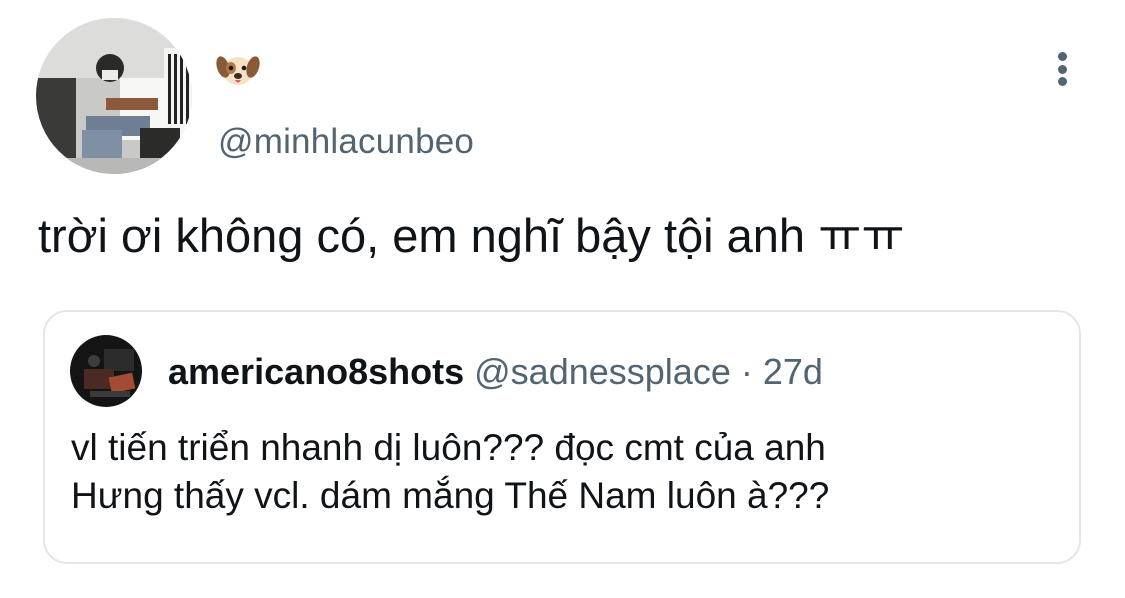 This screenshot has width=1125, height=598. I want to click on quoted-author-handle: @sadnessplace, so click(602, 371).